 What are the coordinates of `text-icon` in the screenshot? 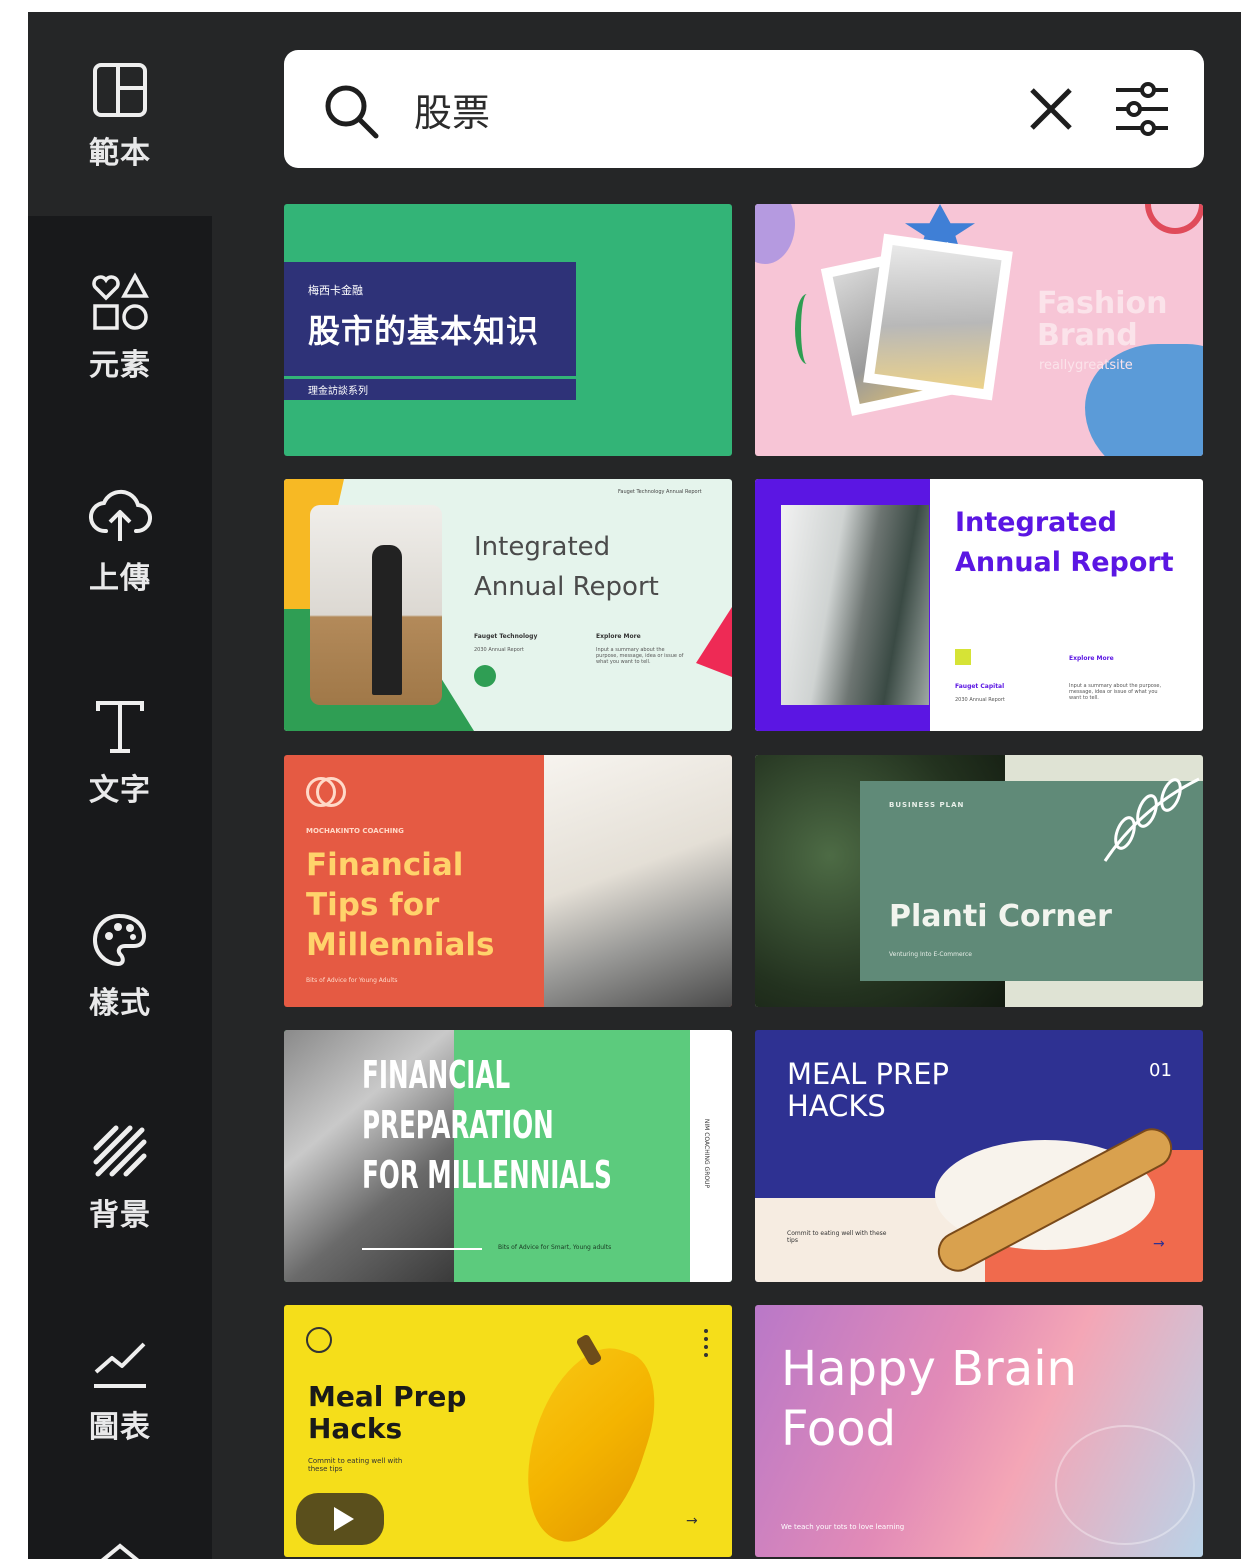 It's located at (120, 727).